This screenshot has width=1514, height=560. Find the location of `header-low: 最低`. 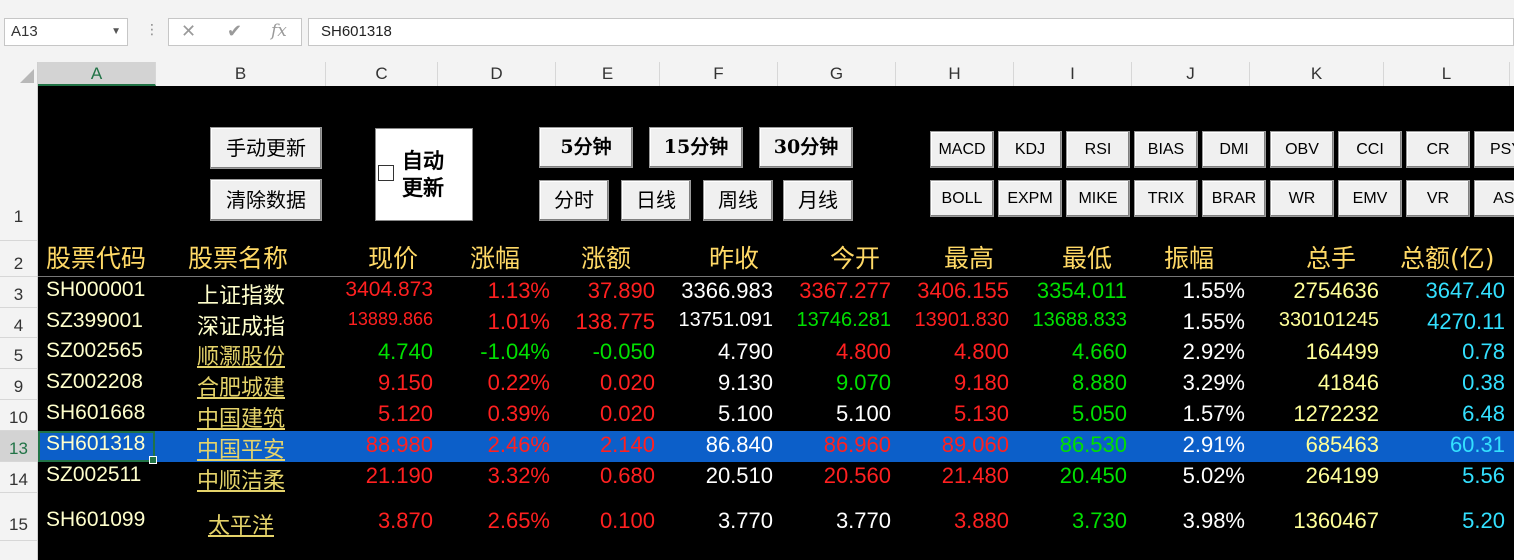

header-low: 最低 is located at coordinates (1087, 258).